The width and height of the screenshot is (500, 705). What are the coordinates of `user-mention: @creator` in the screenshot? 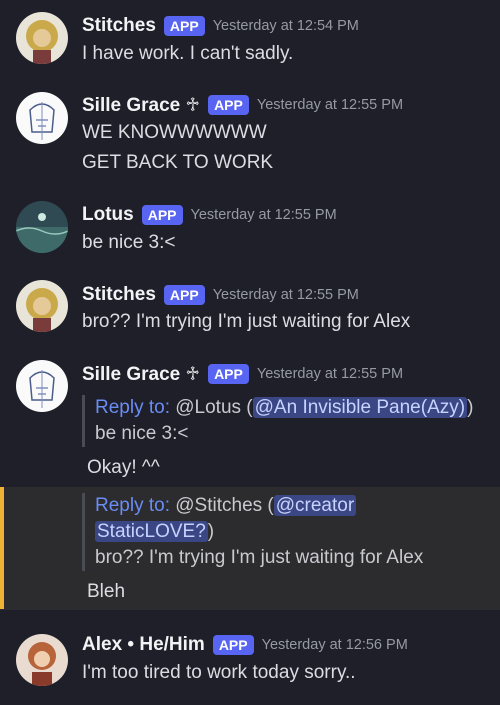 It's located at (315, 505).